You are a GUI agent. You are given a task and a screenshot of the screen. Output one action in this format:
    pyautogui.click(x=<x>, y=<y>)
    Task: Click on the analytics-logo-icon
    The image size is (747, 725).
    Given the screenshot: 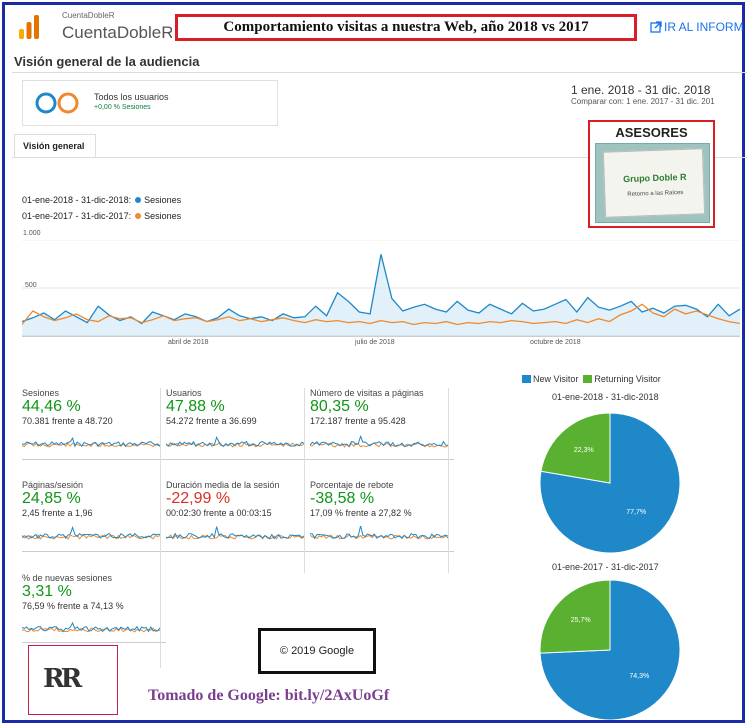 What is the action you would take?
    pyautogui.click(x=29, y=27)
    